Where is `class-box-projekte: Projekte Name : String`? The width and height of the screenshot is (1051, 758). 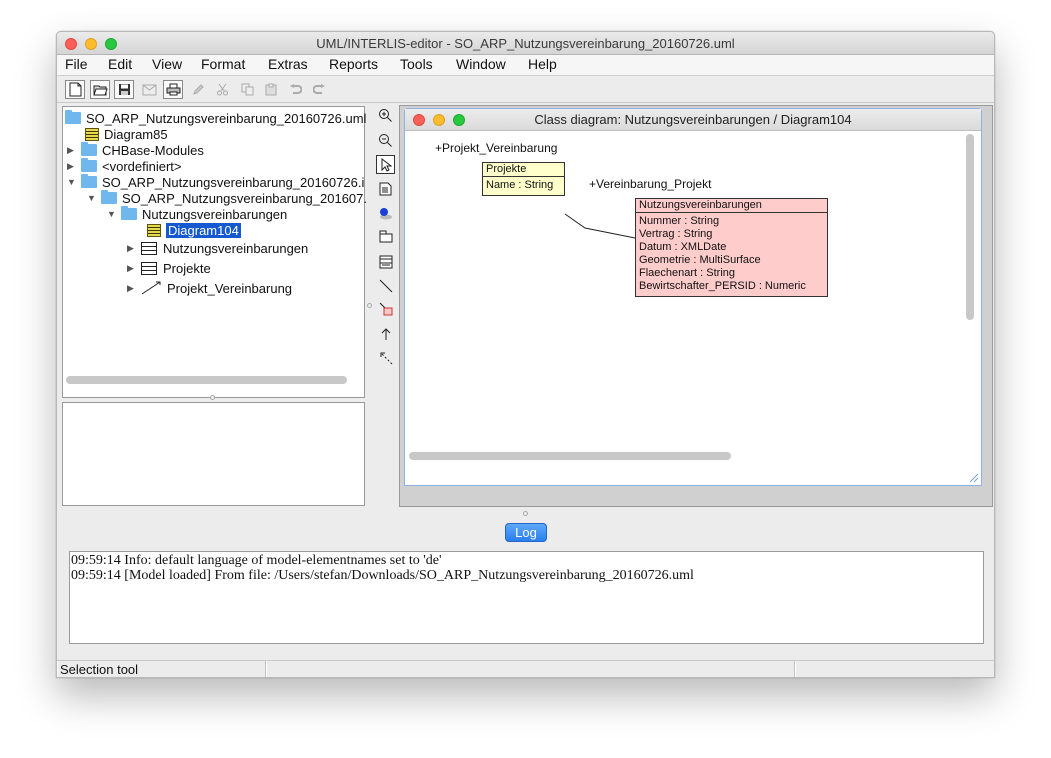 class-box-projekte: Projekte Name : String is located at coordinates (523, 179).